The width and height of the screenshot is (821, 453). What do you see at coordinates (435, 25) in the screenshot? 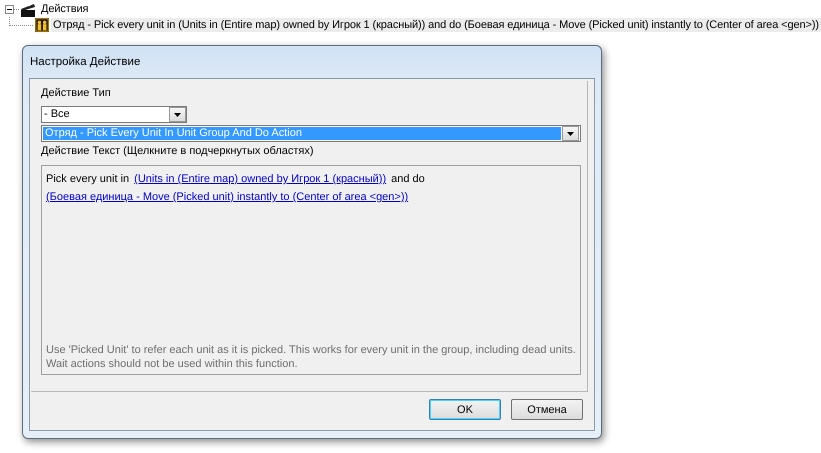
I see `tree-item: Отряд - Pick every unit in (Units in (Entire map) owned by Игрок 1 (красный)) and do (Боевая единица - Move (Picked unit) instantly to (Center of area <gen>))` at bounding box center [435, 25].